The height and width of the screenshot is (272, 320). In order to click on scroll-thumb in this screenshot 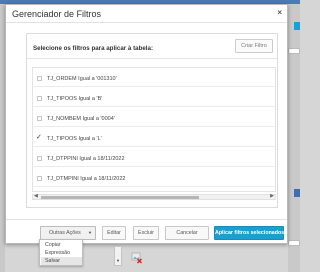, I will do `click(120, 197)`.